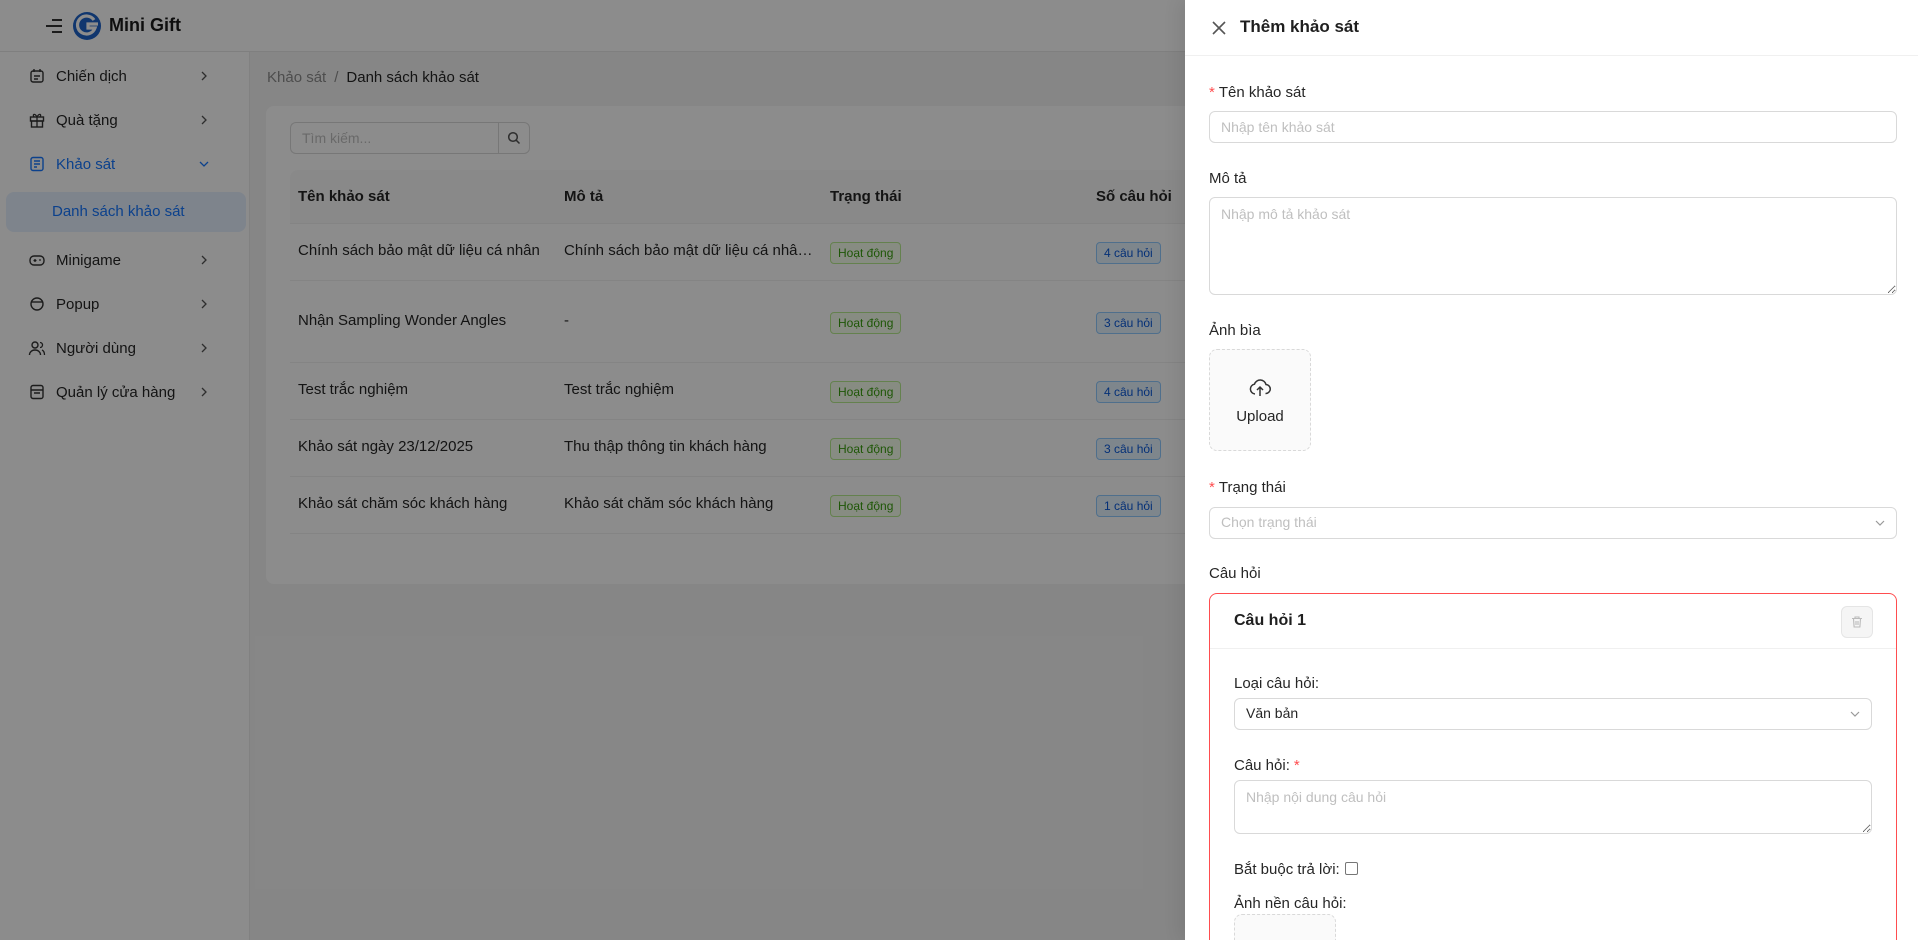 Image resolution: width=1918 pixels, height=940 pixels. I want to click on required-answer-label: Bắt buộc trả lời:, so click(1287, 869).